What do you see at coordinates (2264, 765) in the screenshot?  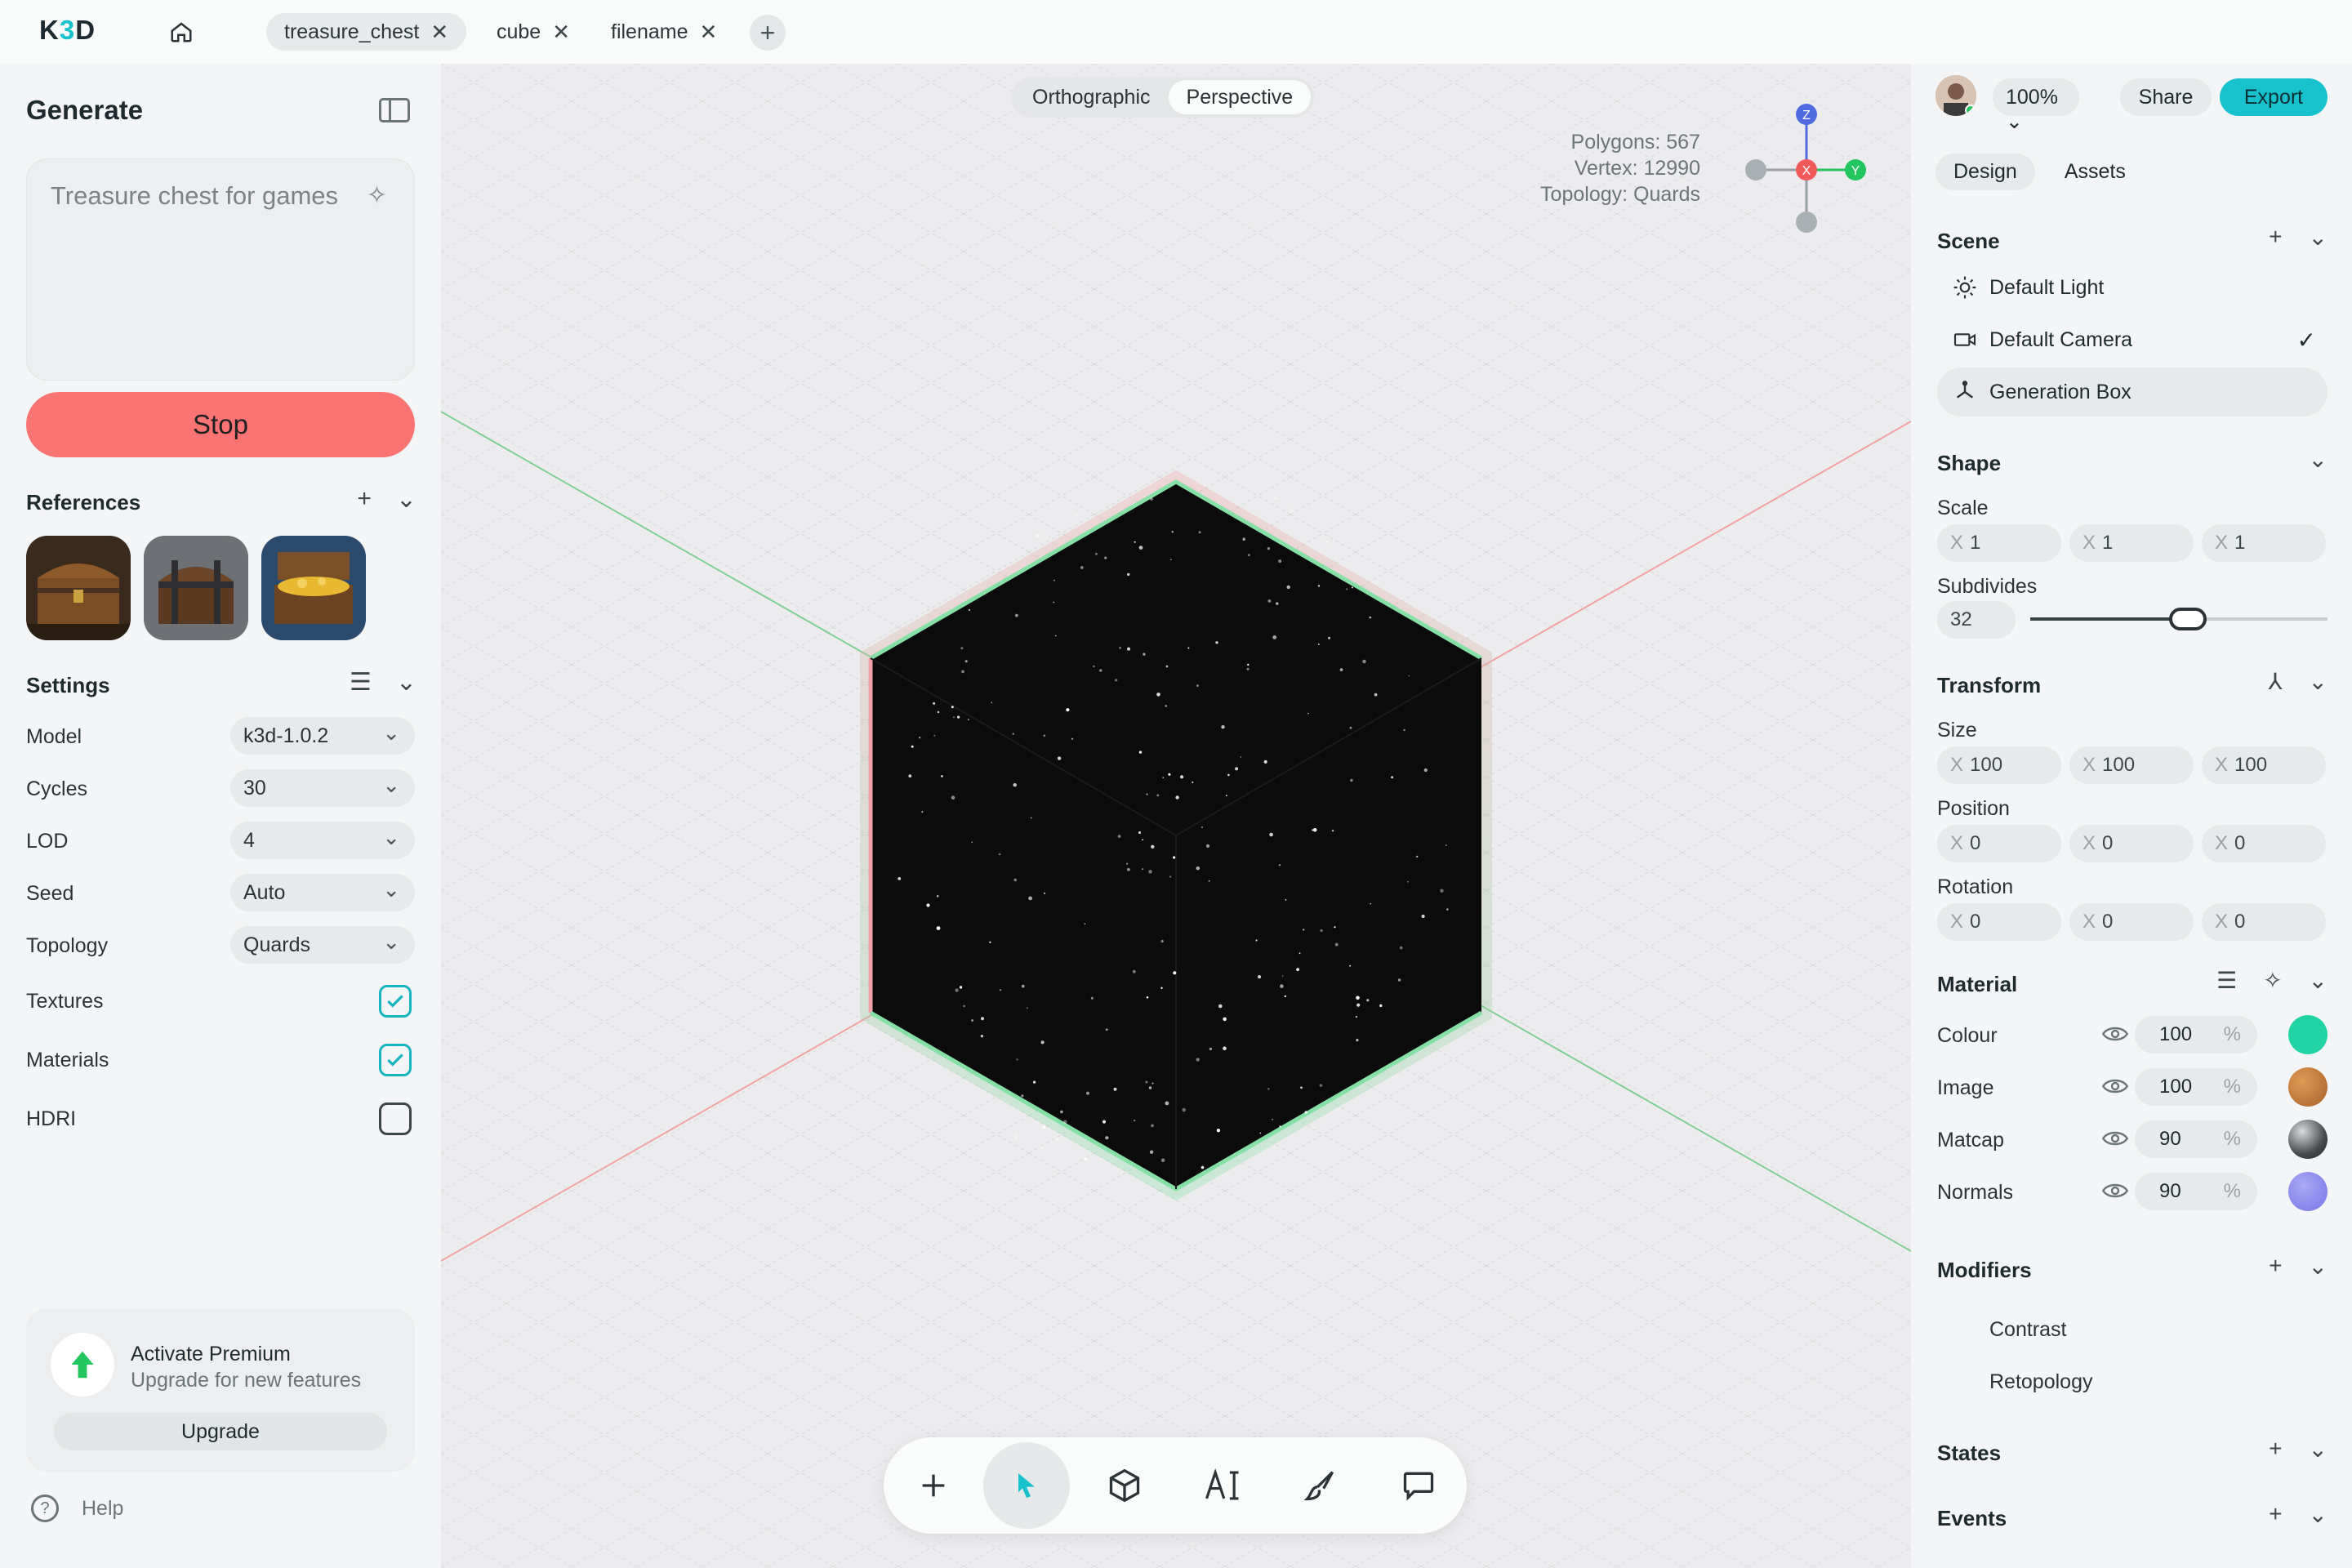 I see `size-z-field: X 100` at bounding box center [2264, 765].